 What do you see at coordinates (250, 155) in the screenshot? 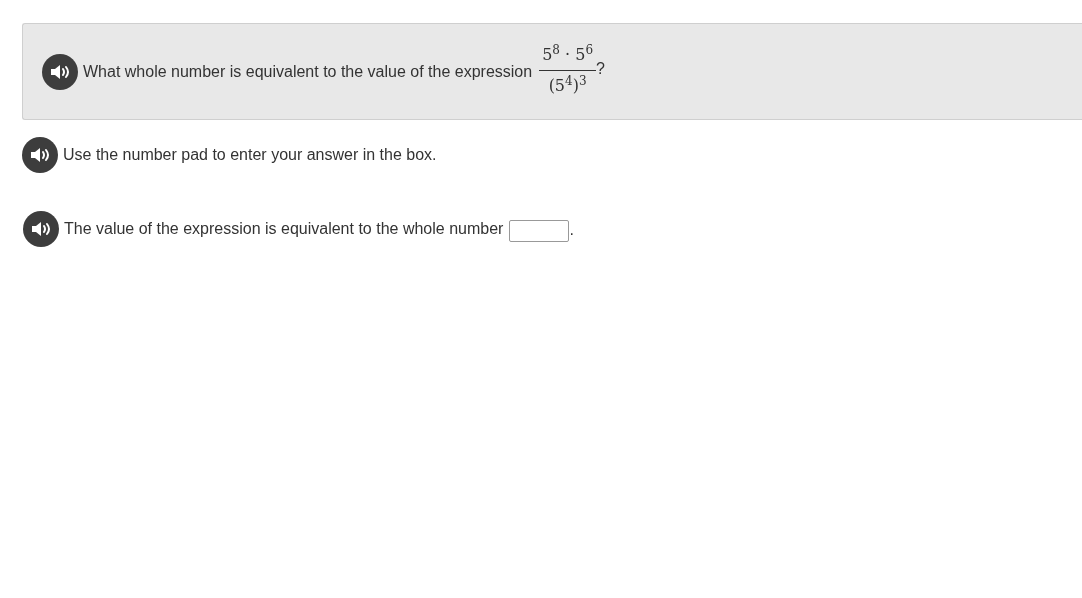
I see `instruction-text: Use the number pad to enter your answer in the box.` at bounding box center [250, 155].